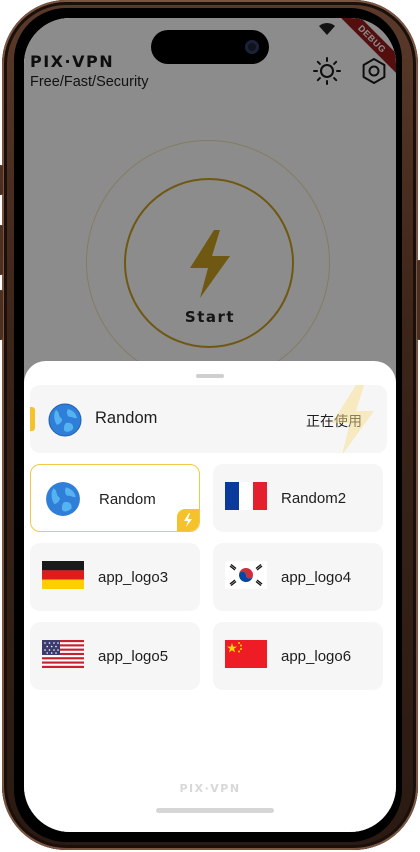 The width and height of the screenshot is (420, 852). I want to click on volume-up-button, so click(1, 250).